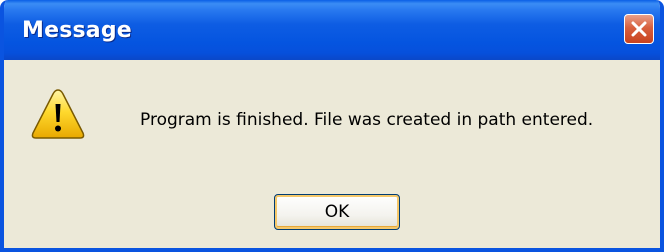  Describe the element at coordinates (58, 114) in the screenshot. I see `warning-icon` at that location.